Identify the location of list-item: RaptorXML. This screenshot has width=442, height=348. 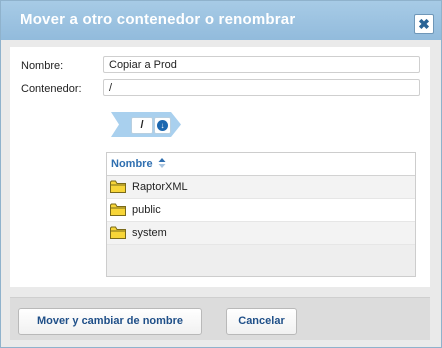
(261, 187).